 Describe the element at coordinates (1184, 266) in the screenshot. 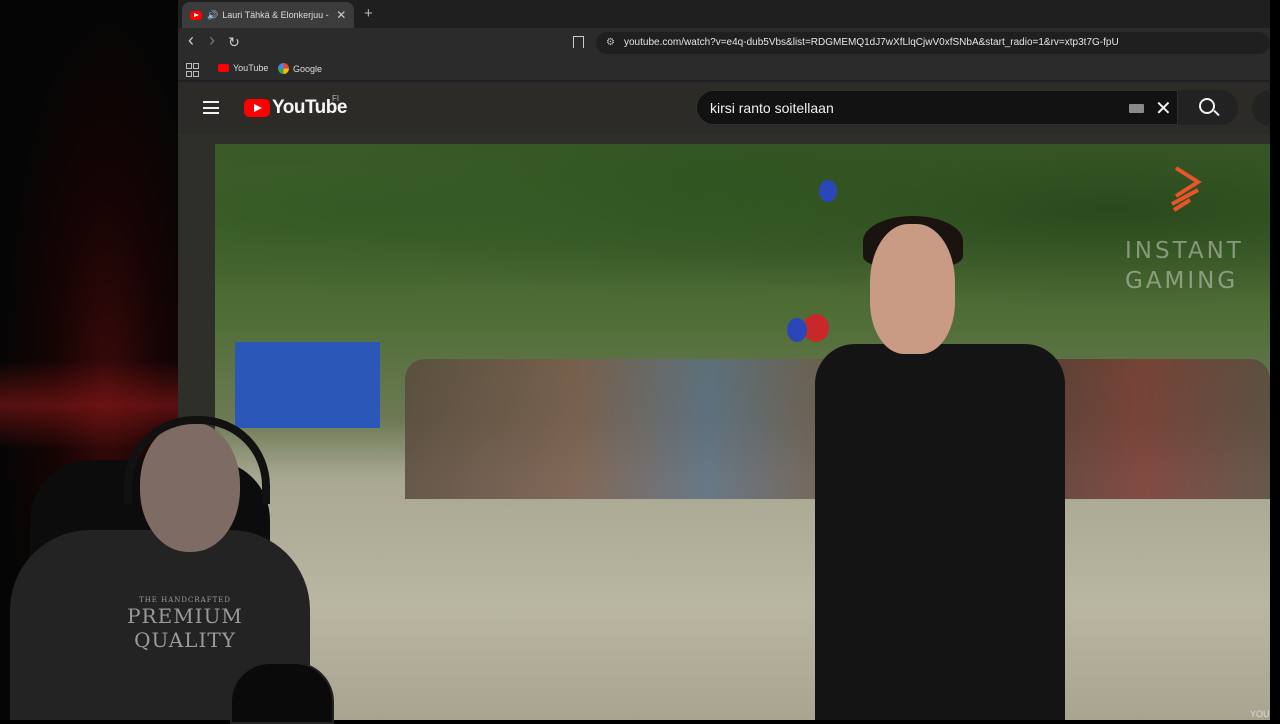

I see `instant-gaming-watermark: INSTANT GAMING` at that location.